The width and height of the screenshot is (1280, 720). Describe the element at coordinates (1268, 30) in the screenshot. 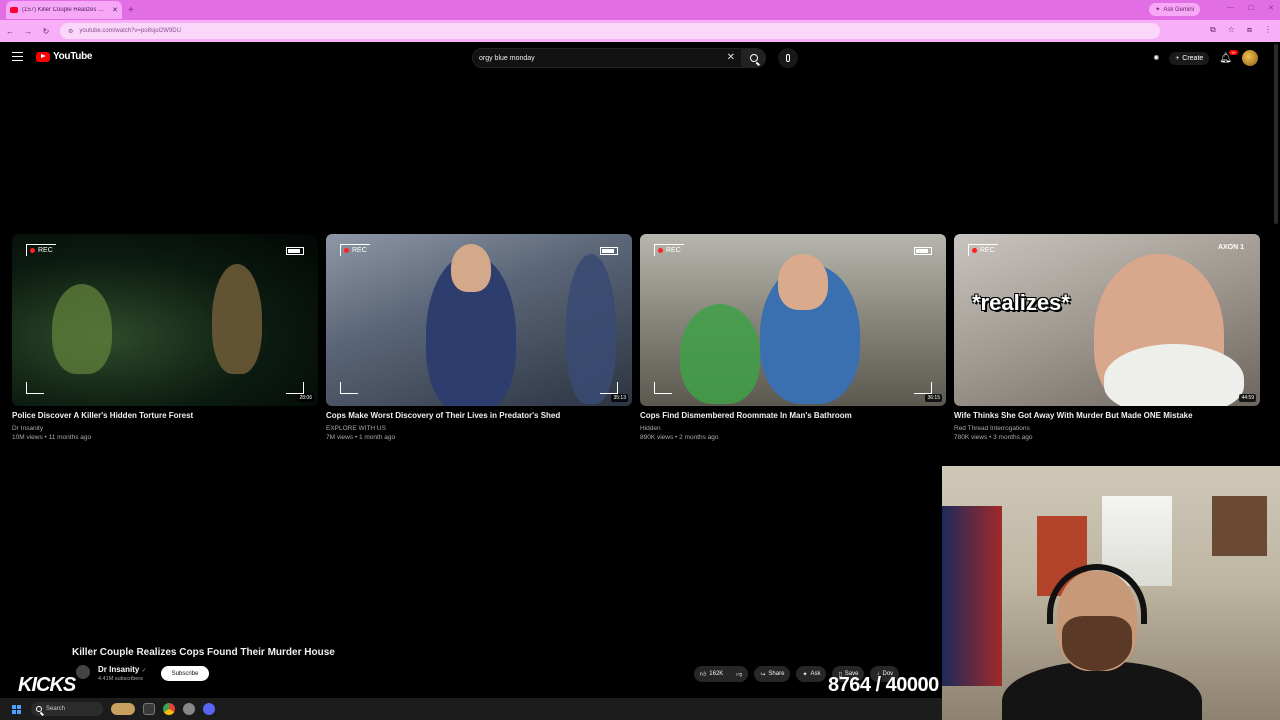

I see `menu-dots-icon: ⋮` at that location.